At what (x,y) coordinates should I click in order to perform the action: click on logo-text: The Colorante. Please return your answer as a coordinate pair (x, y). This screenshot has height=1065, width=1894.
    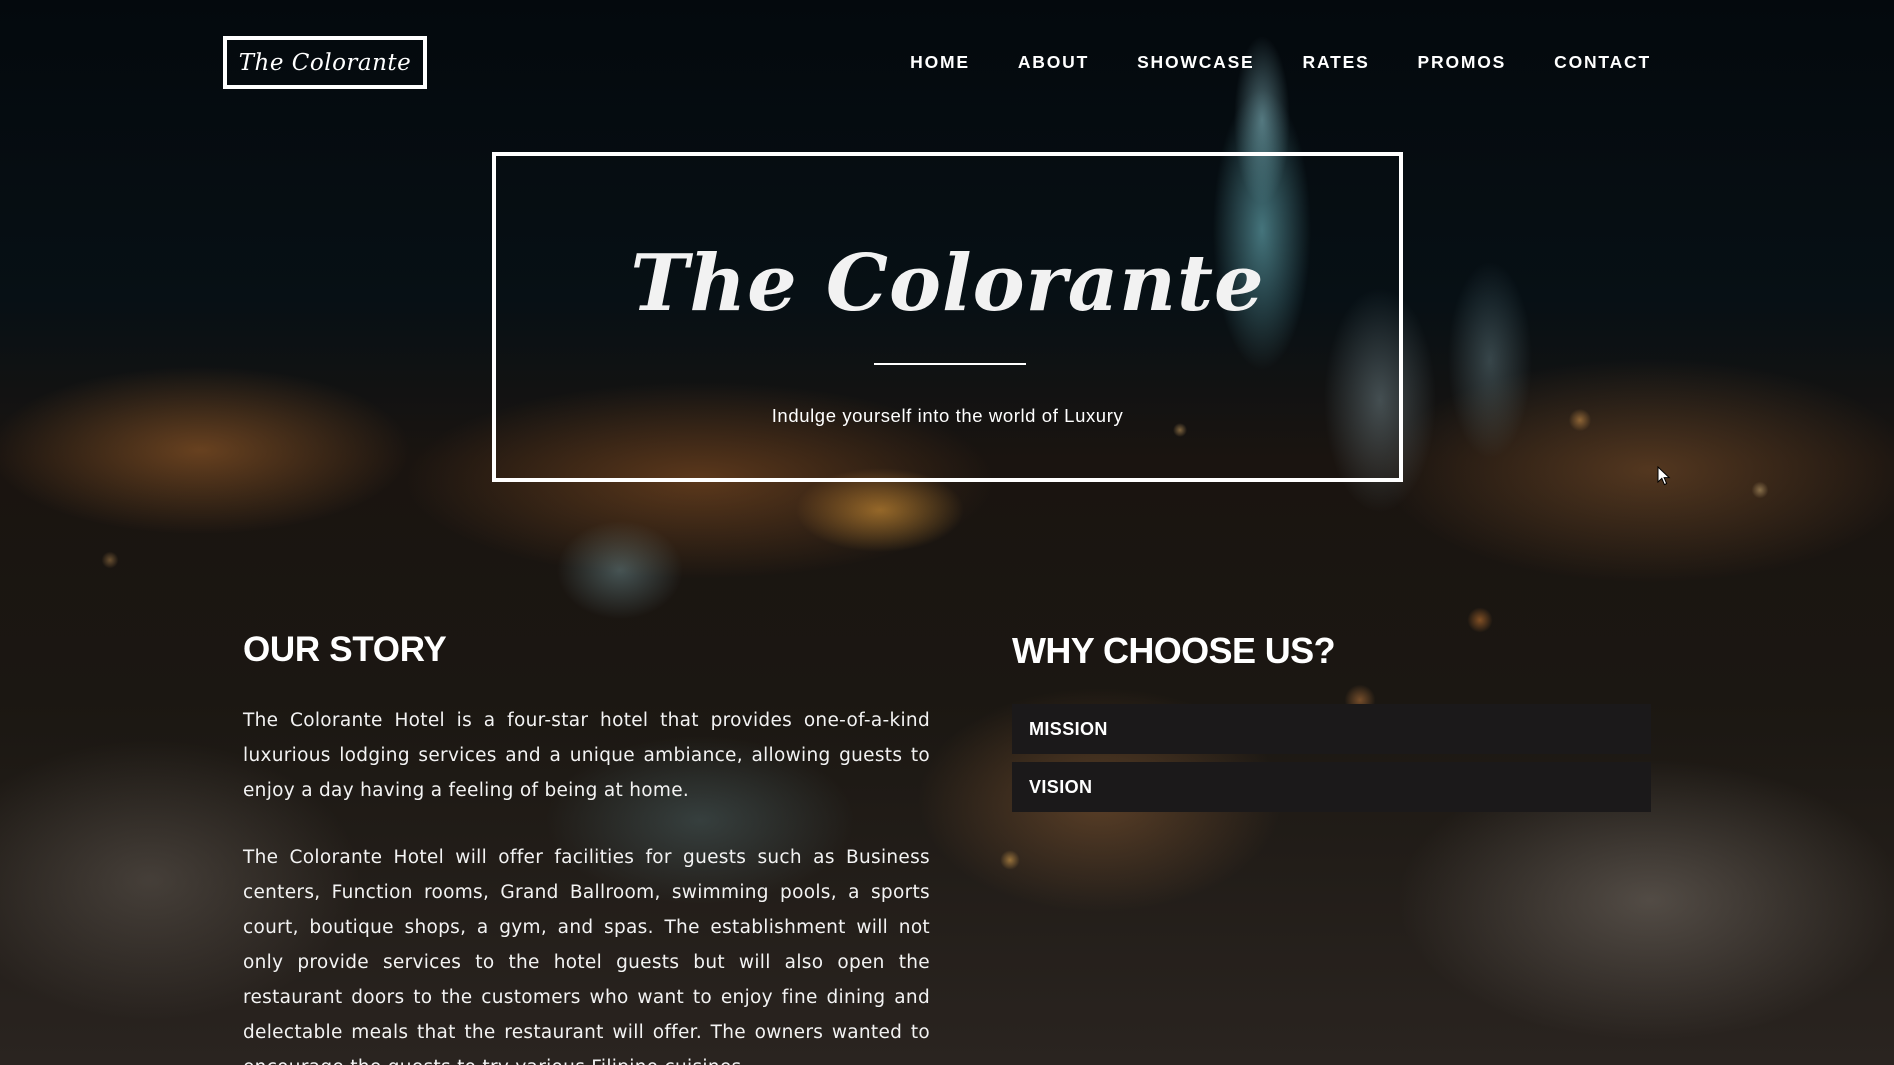
    Looking at the image, I should click on (325, 62).